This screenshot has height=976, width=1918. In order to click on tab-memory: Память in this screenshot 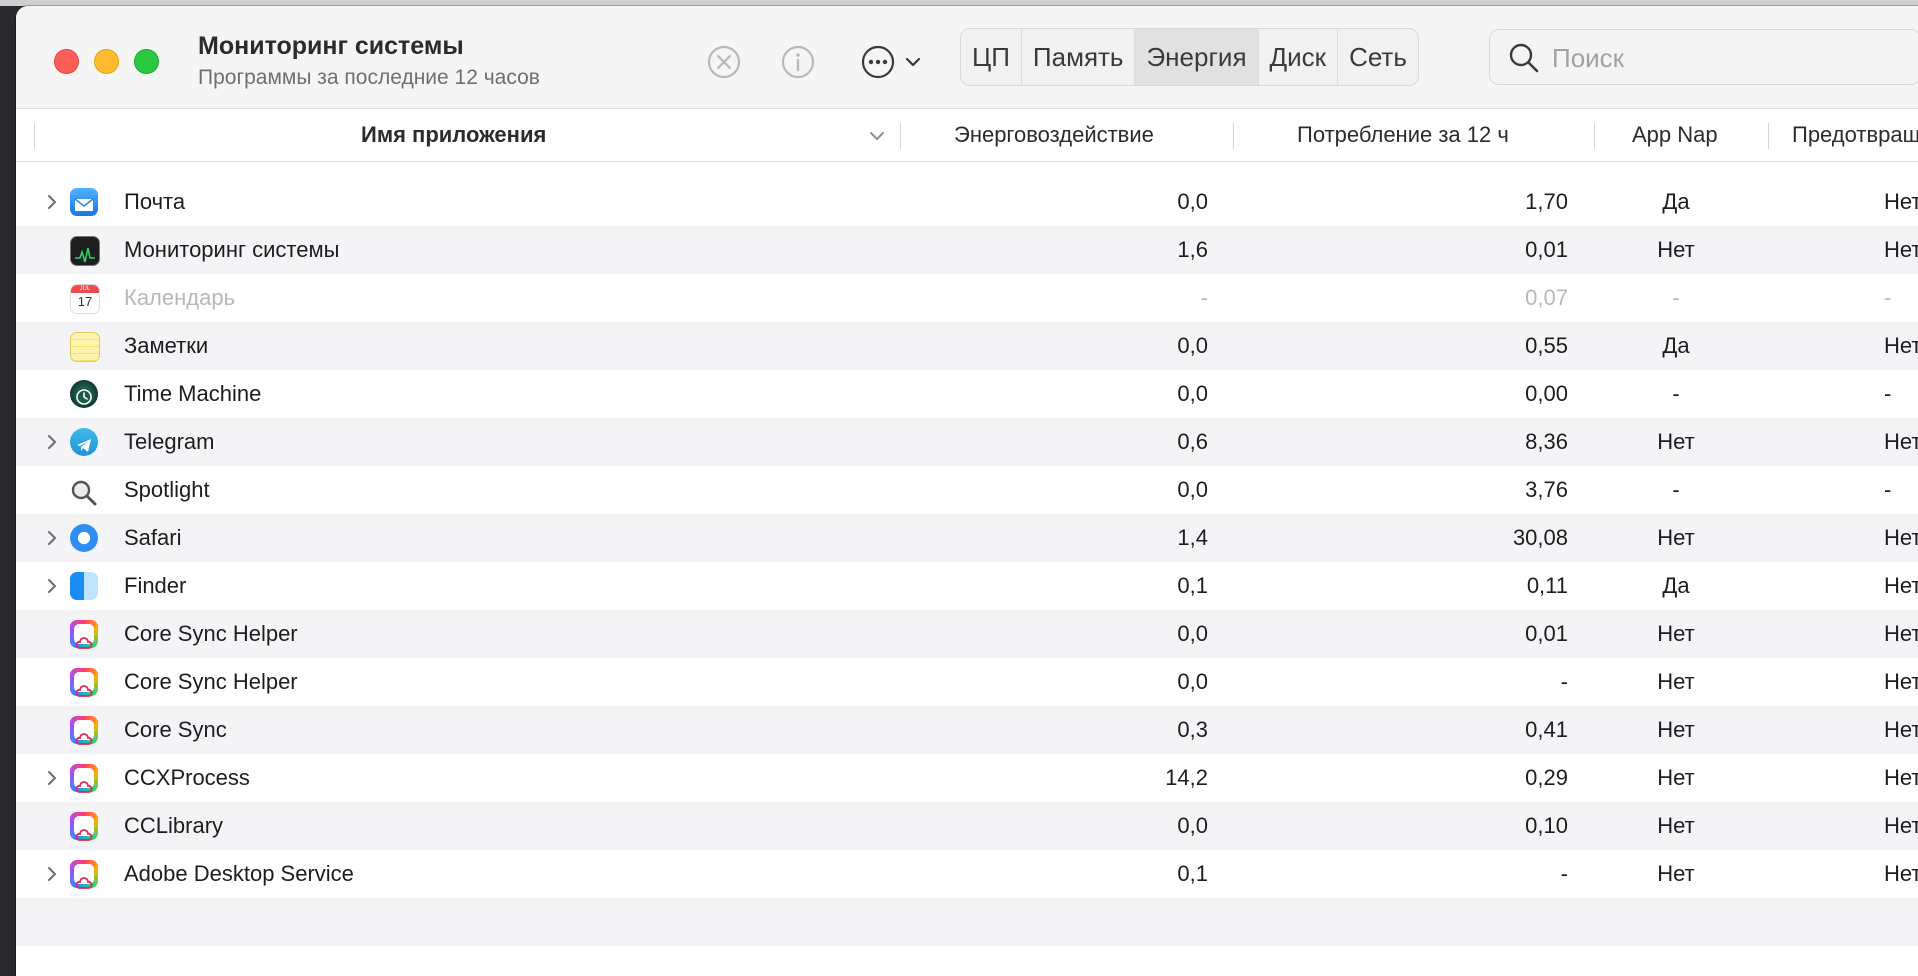, I will do `click(1079, 57)`.